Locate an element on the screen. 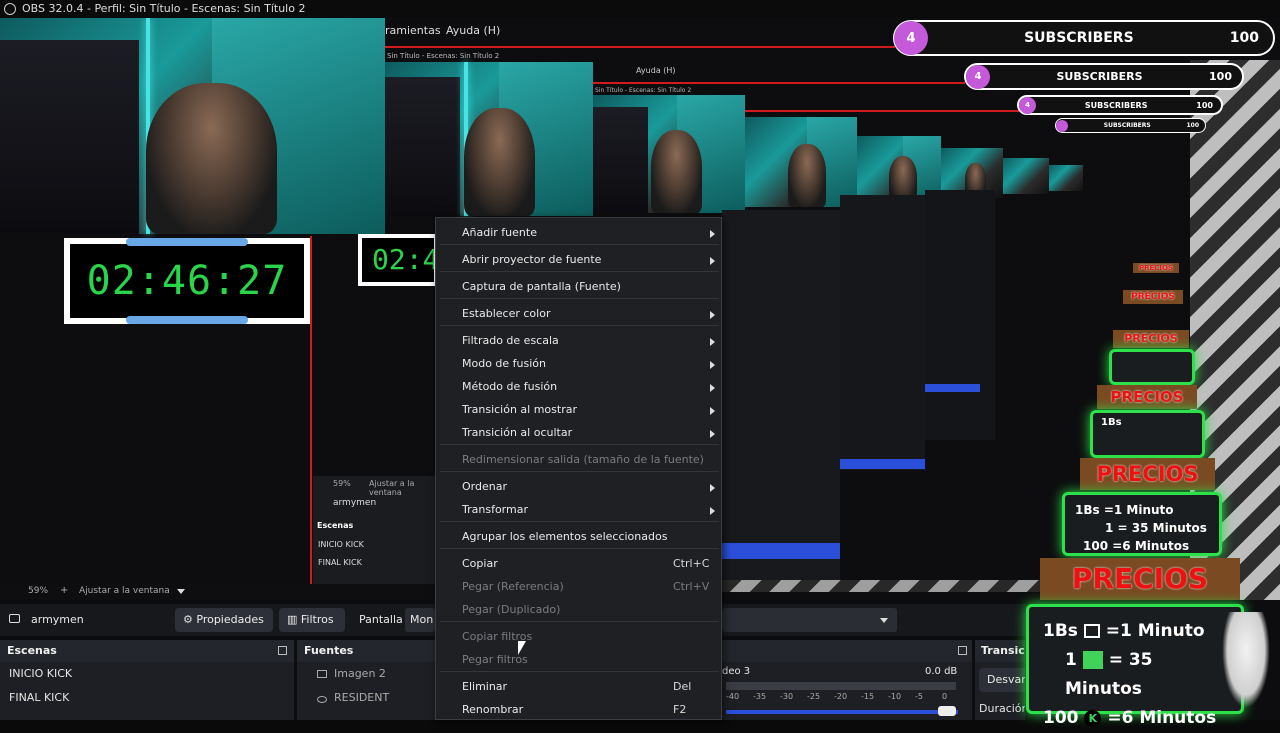 The width and height of the screenshot is (1280, 733). menu-ayuda: Ayuda (H) is located at coordinates (473, 30).